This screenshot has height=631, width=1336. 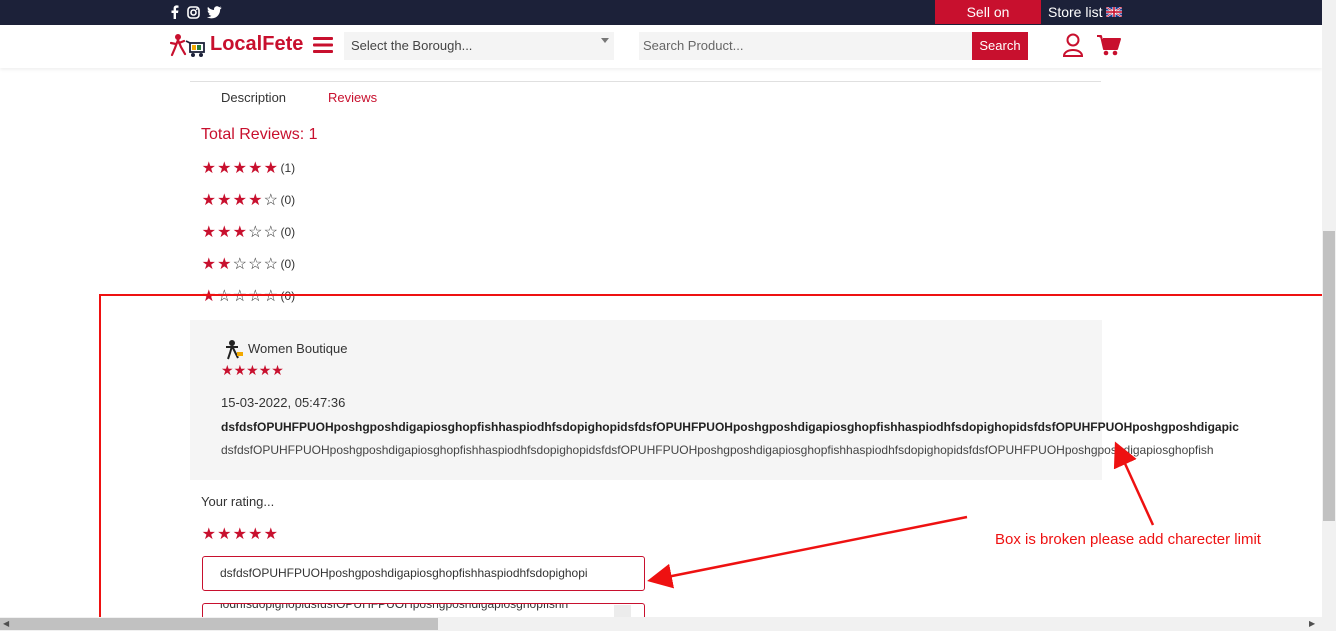 What do you see at coordinates (219, 624) in the screenshot?
I see `horizontal-scroll-thumb` at bounding box center [219, 624].